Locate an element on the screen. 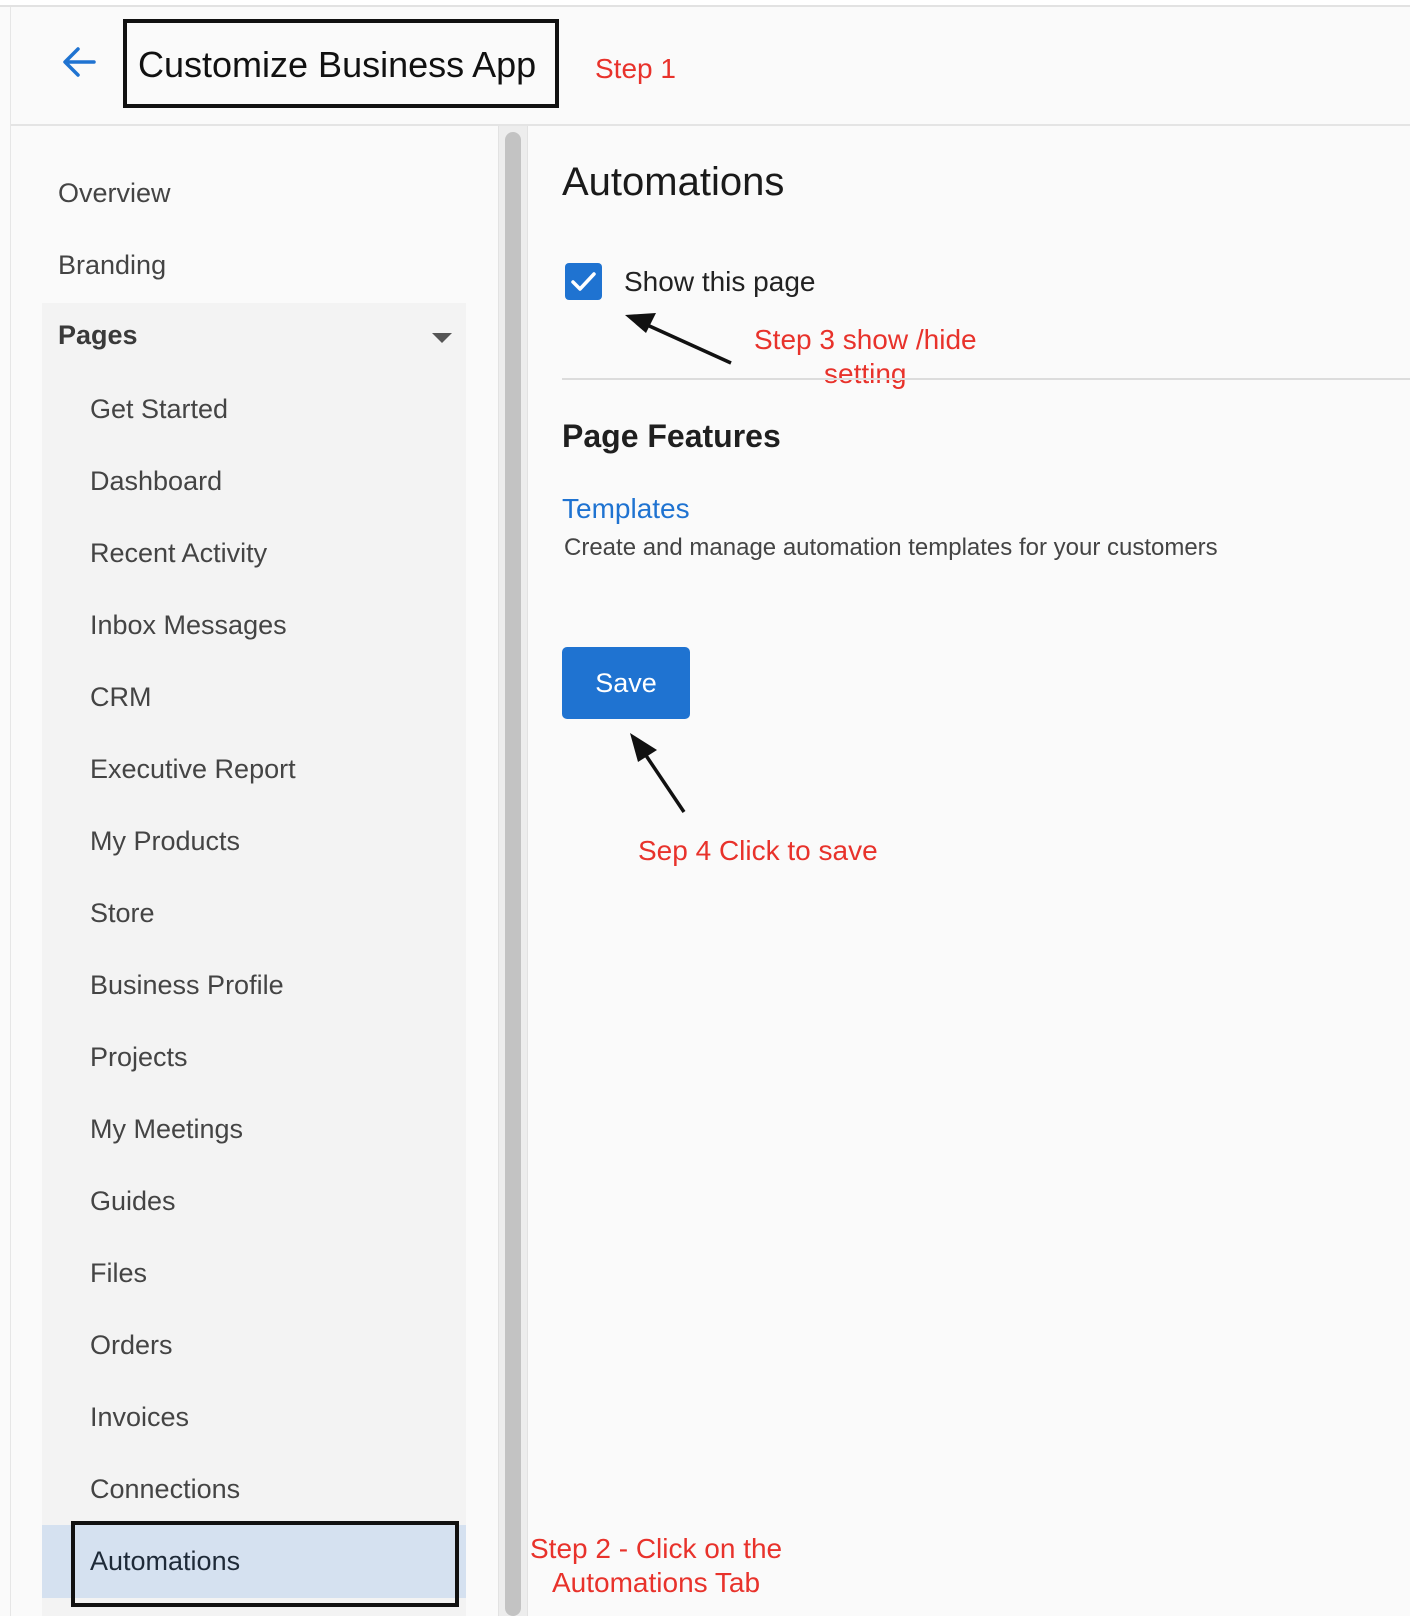  sidebar-item-branding: Branding is located at coordinates (112, 265).